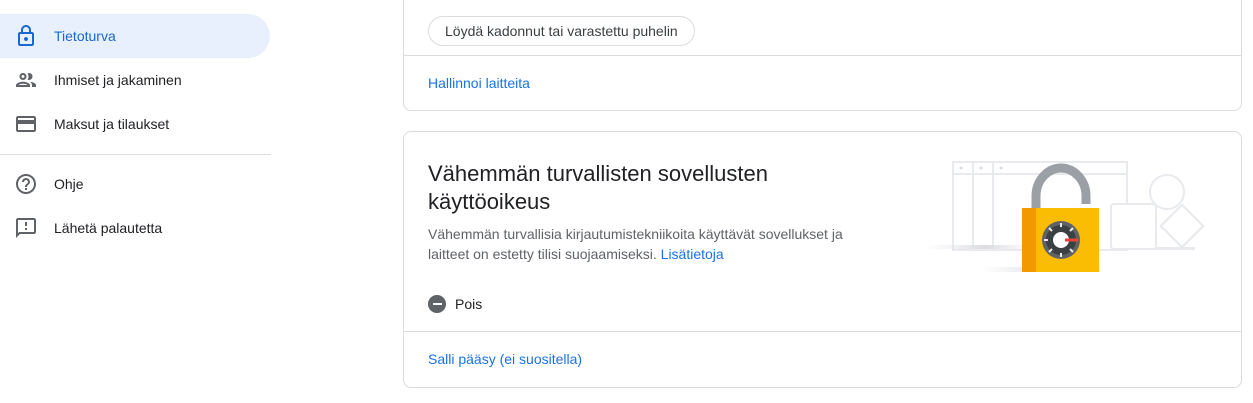 Image resolution: width=1253 pixels, height=403 pixels. I want to click on access-status: Pois, so click(455, 304).